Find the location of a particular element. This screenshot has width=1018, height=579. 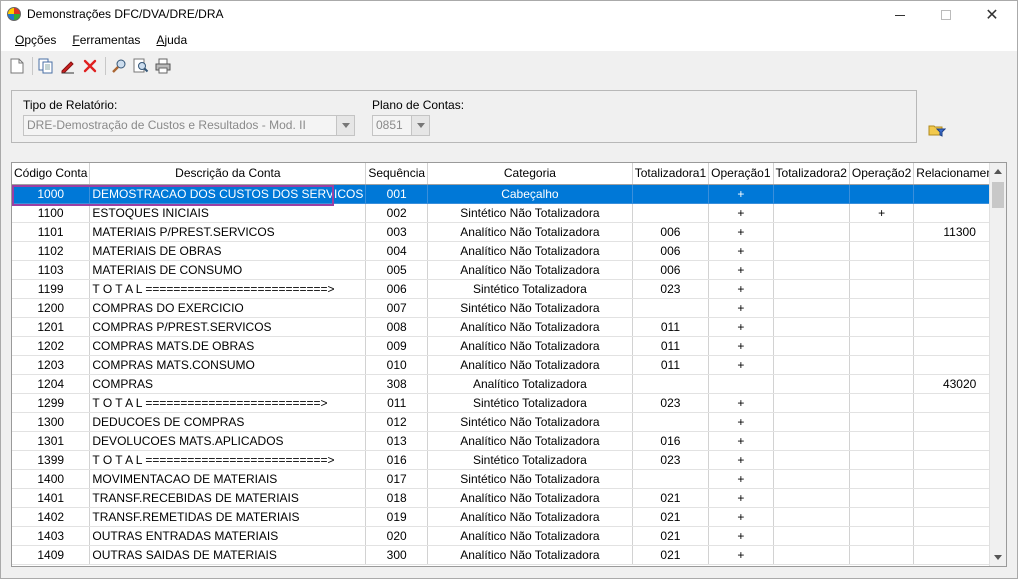

column-header-operacao1: Operação1 is located at coordinates (741, 174).